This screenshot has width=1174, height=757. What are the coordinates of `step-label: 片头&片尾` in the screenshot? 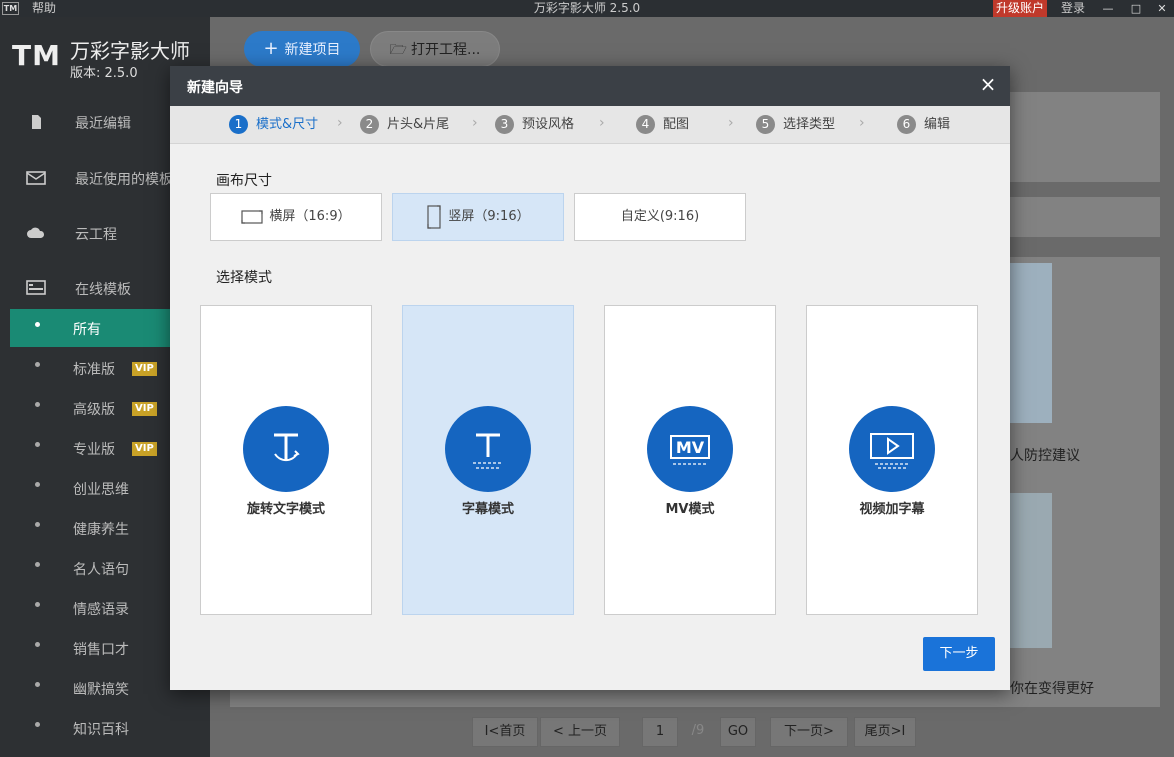 It's located at (418, 124).